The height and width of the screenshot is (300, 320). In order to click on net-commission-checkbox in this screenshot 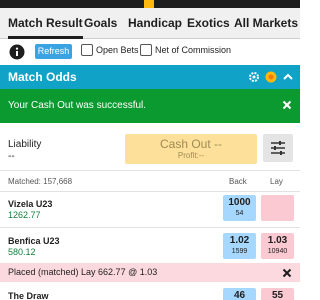, I will do `click(146, 50)`.